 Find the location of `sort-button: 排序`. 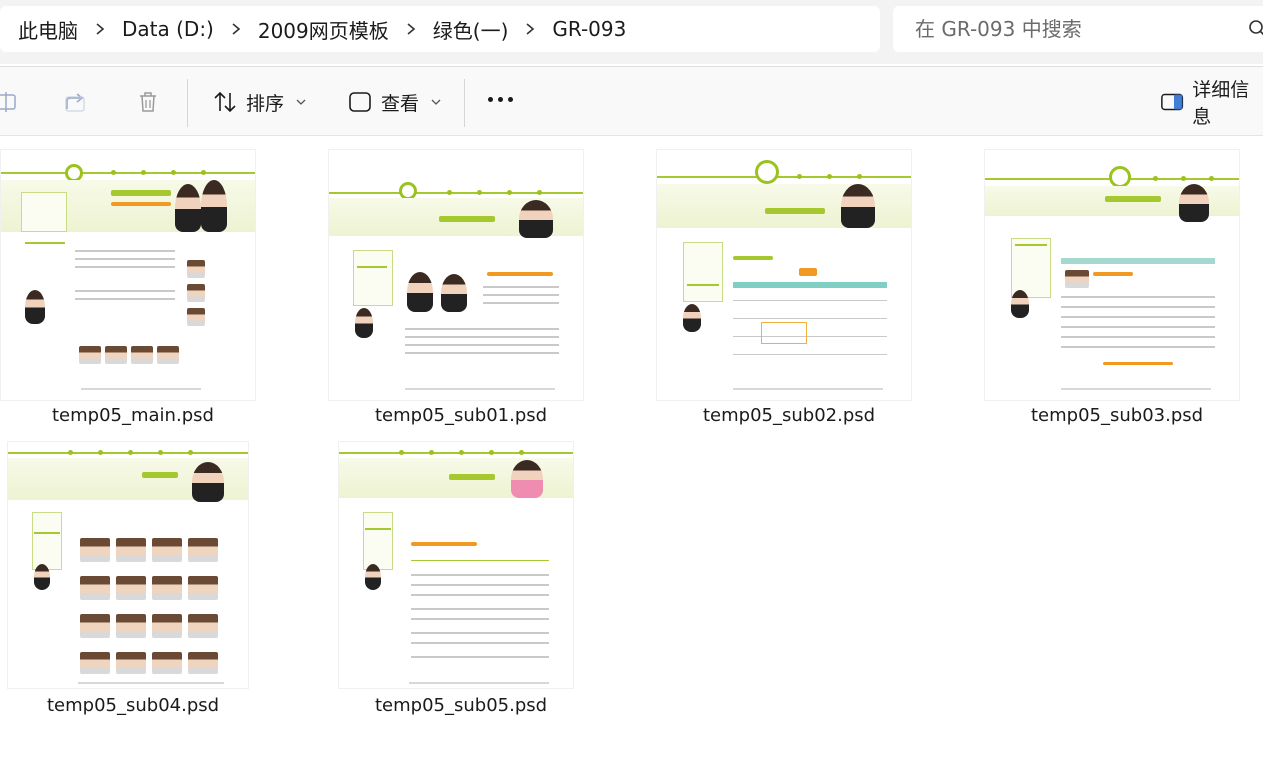

sort-button: 排序 is located at coordinates (259, 102).